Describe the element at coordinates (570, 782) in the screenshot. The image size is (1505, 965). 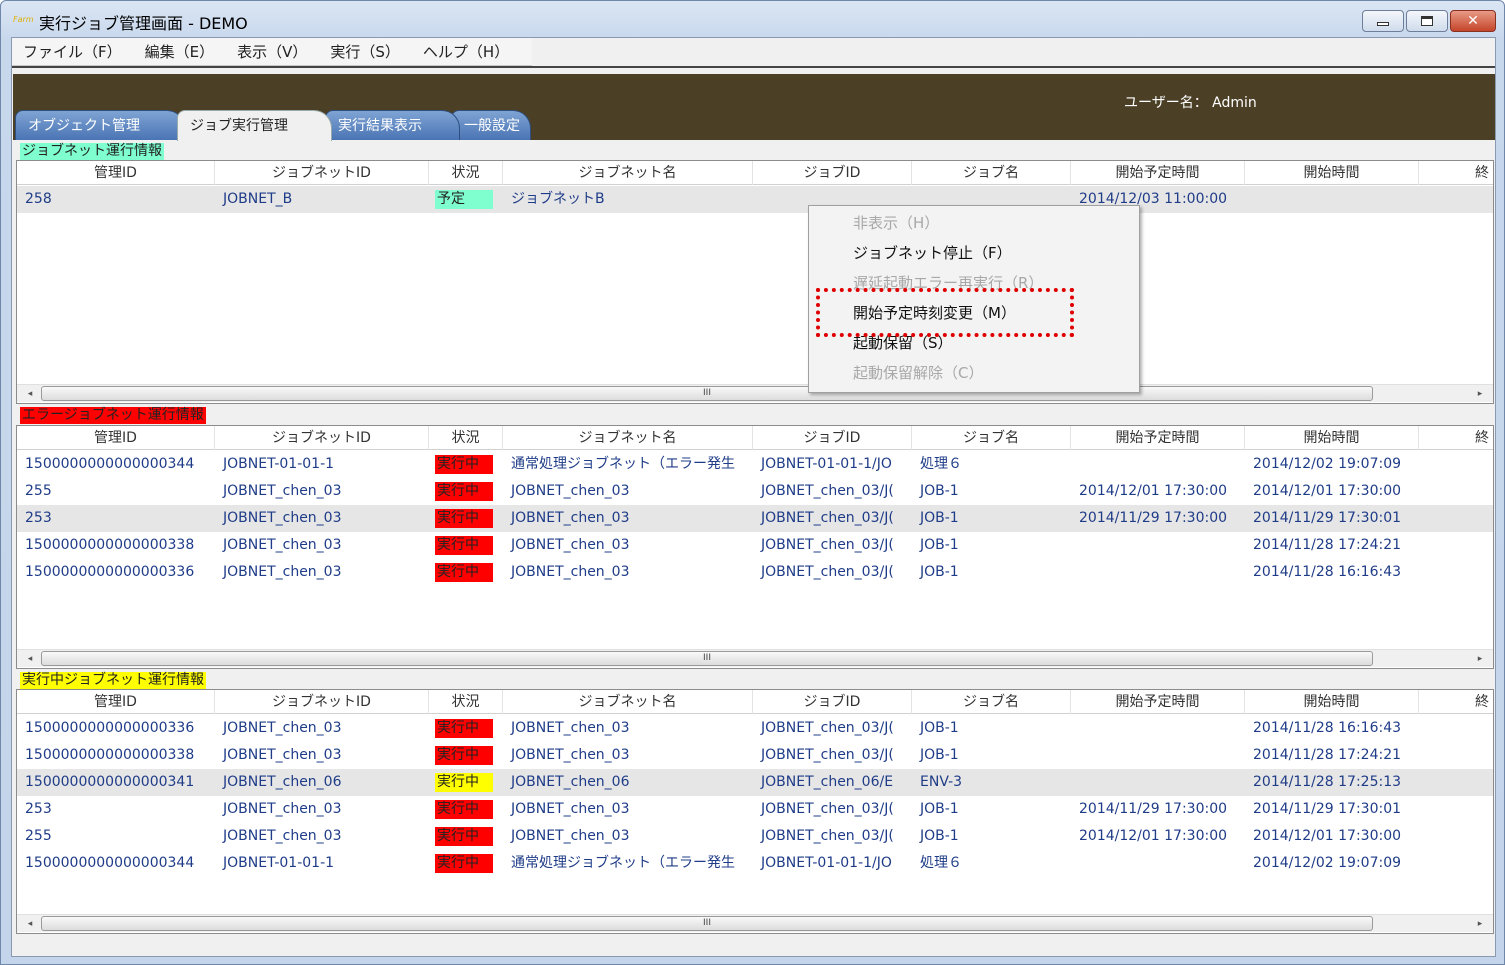
I see `cell-jobnet-name: JOBNET_chen_06` at that location.